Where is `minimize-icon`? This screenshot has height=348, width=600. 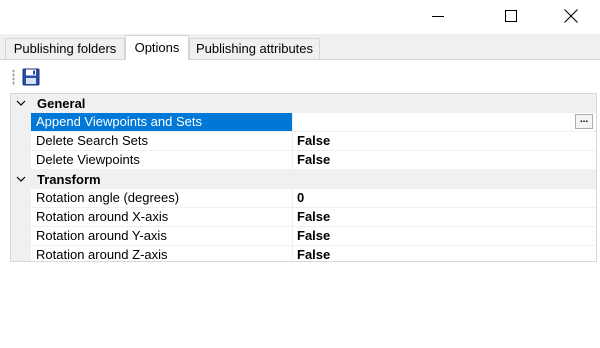 minimize-icon is located at coordinates (438, 16).